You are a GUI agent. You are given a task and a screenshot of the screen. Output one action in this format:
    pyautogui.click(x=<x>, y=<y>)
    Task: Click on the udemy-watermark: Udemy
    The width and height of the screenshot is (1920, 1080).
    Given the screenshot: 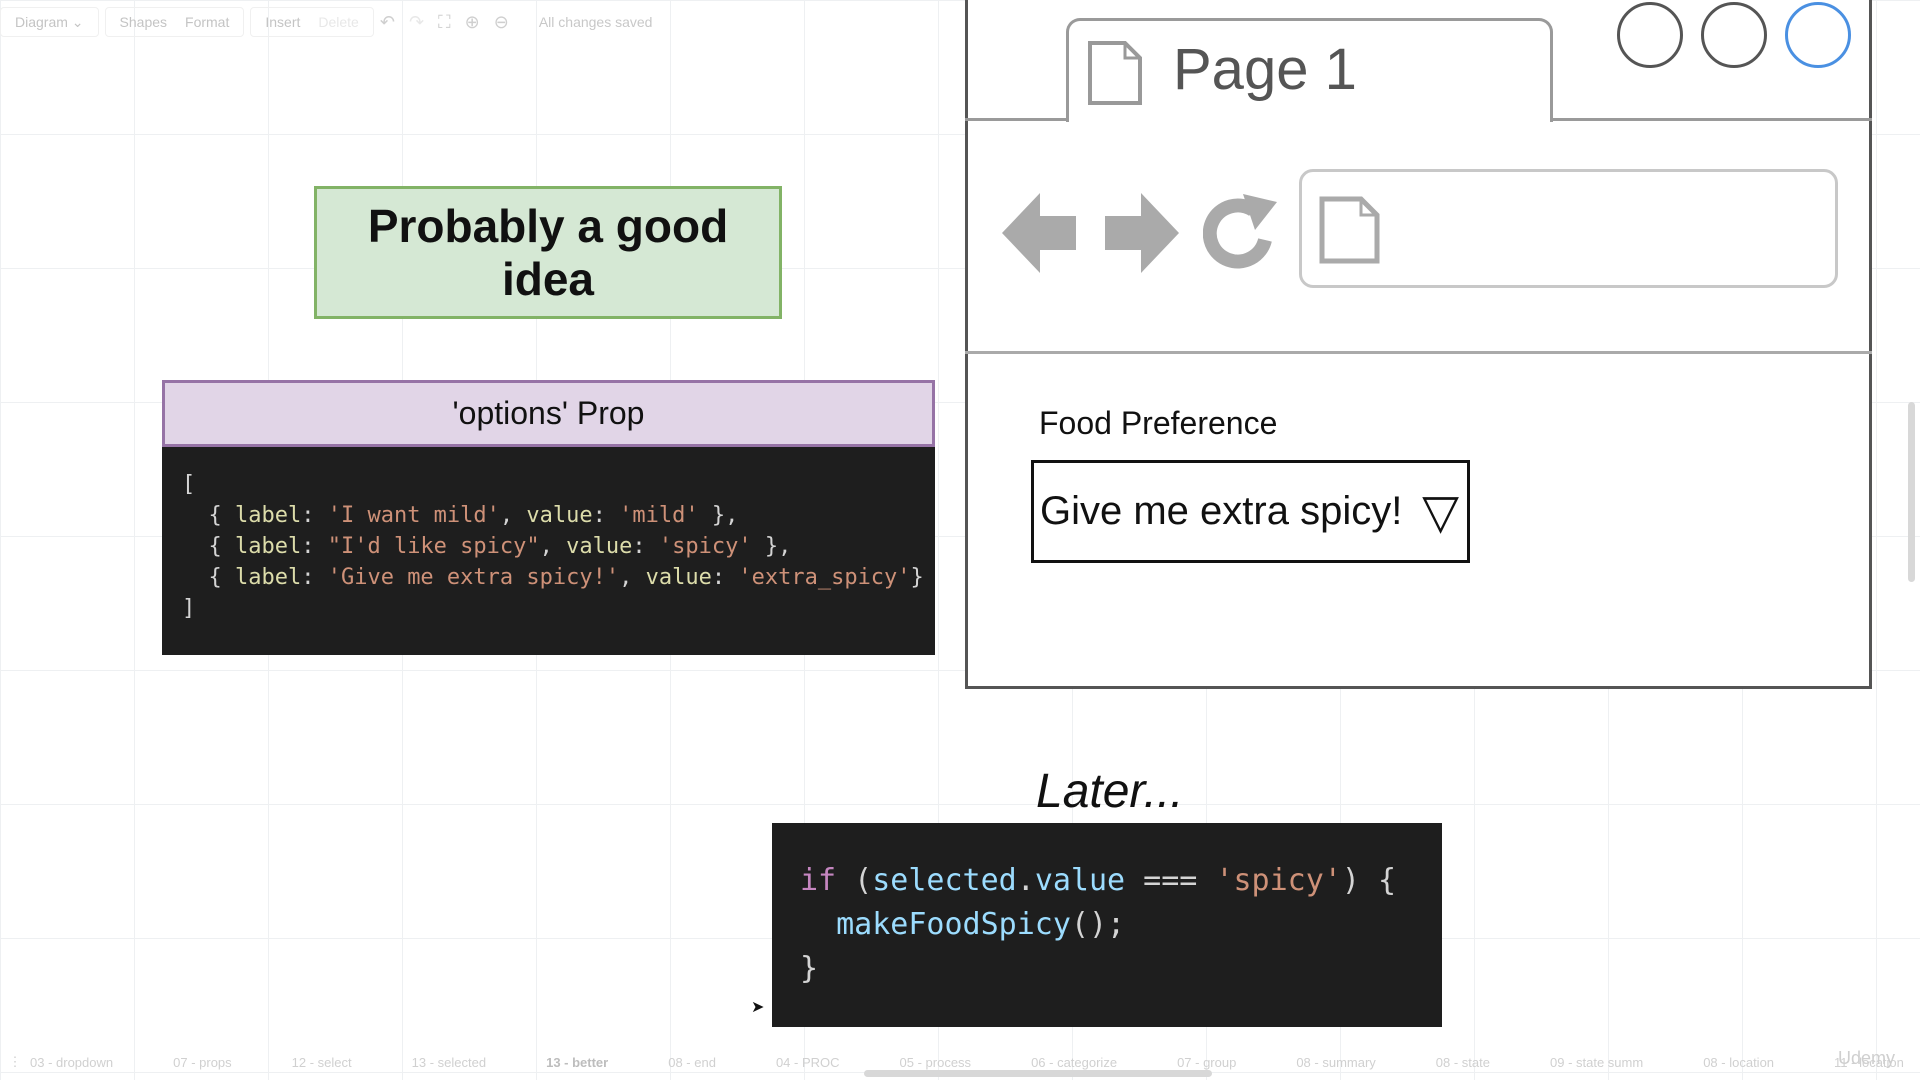 What is the action you would take?
    pyautogui.click(x=1867, y=1058)
    